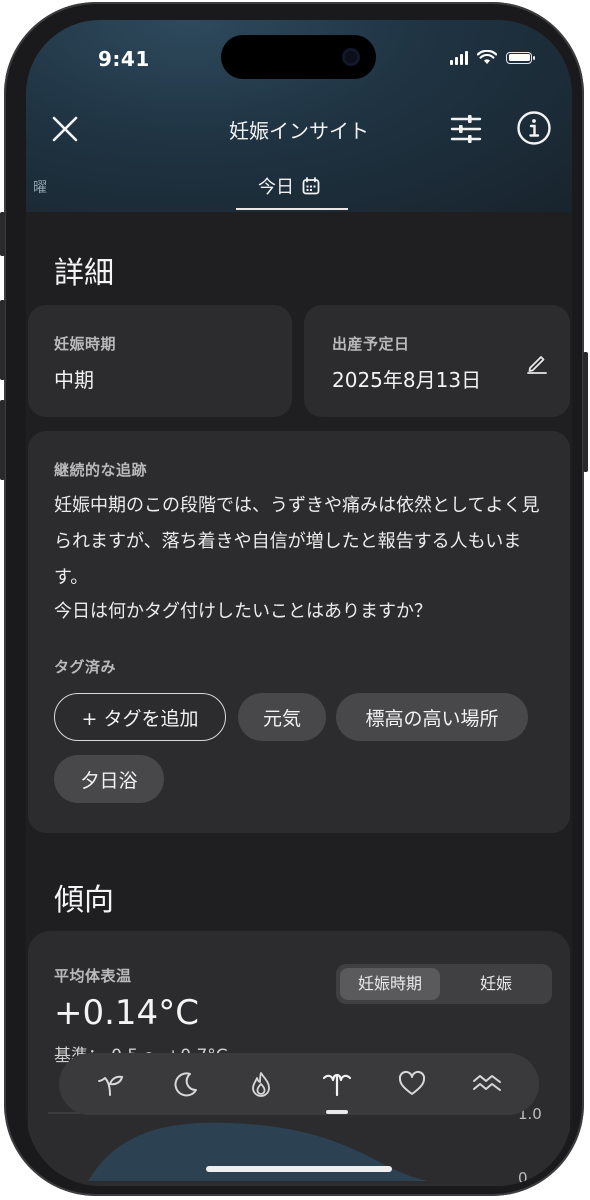 This screenshot has height=1200, width=590. Describe the element at coordinates (186, 1084) in the screenshot. I see `moon-icon` at that location.